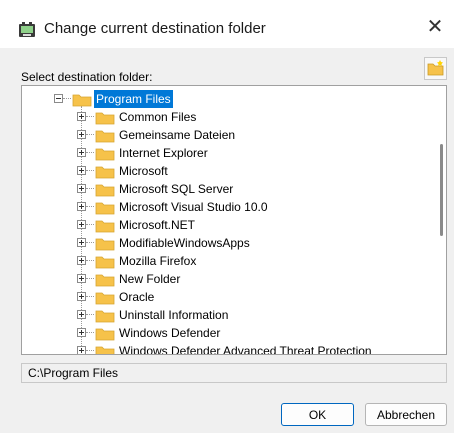 The image size is (454, 433). Describe the element at coordinates (87, 77) in the screenshot. I see `select-folder-label: Select destination folder:` at that location.